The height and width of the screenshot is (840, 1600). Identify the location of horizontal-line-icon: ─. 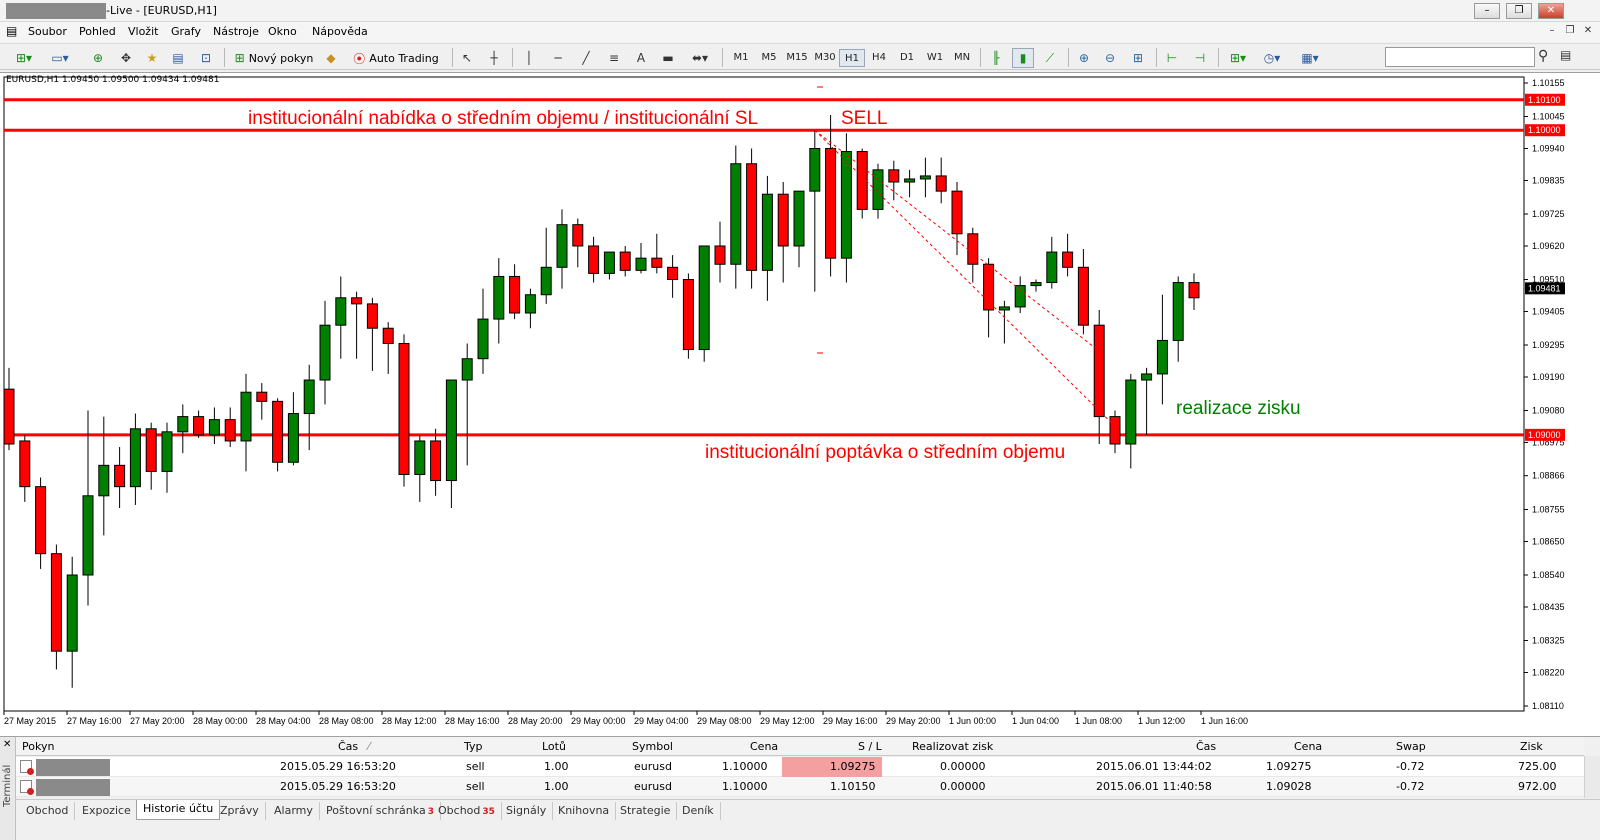
(558, 58).